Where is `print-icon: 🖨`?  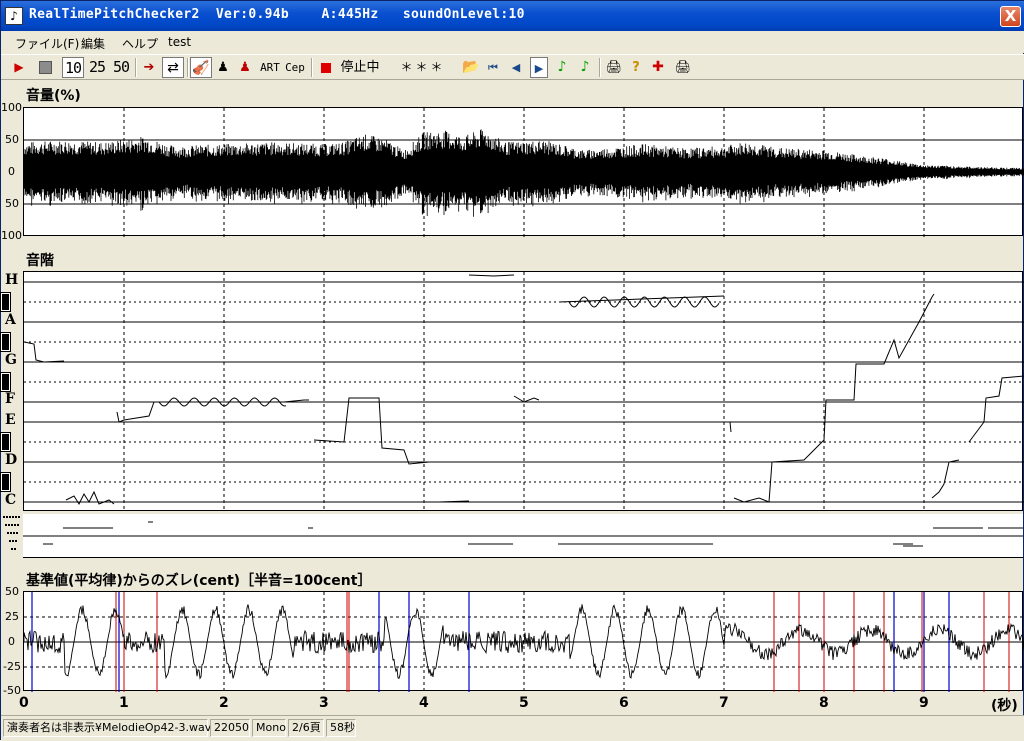
print-icon: 🖨 is located at coordinates (614, 67).